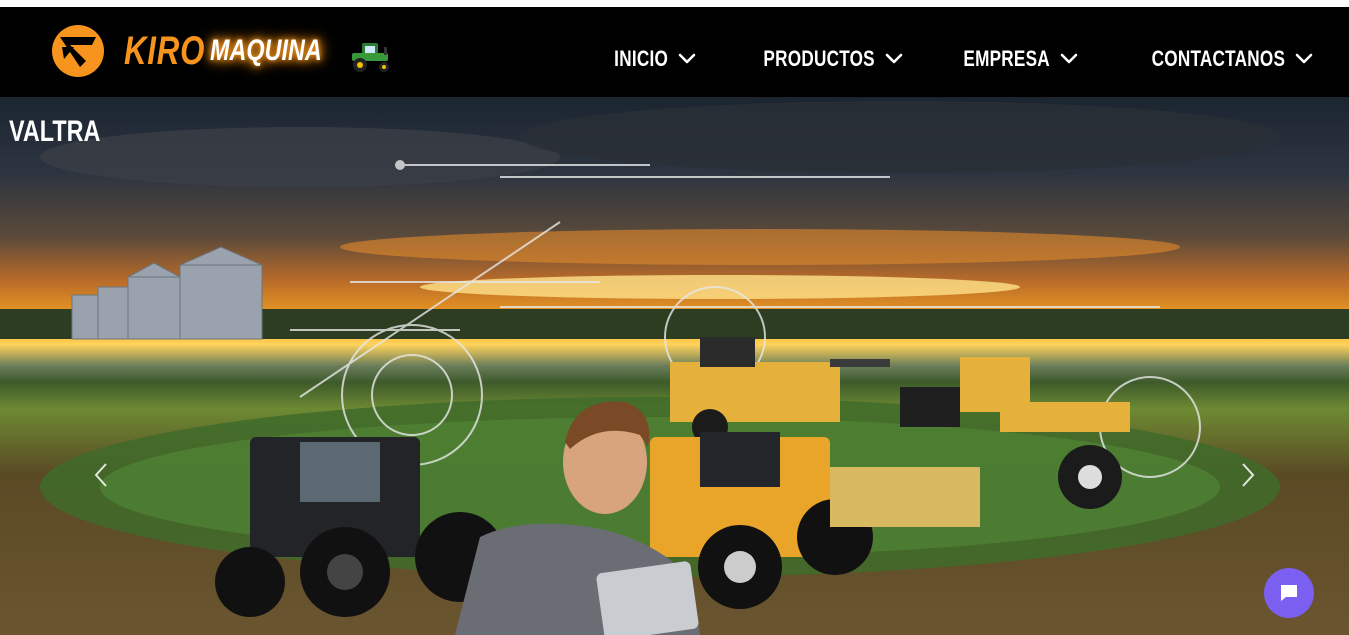 This screenshot has height=635, width=1349. I want to click on menu-item-contactanos: CONTACTANOS, so click(1213, 59).